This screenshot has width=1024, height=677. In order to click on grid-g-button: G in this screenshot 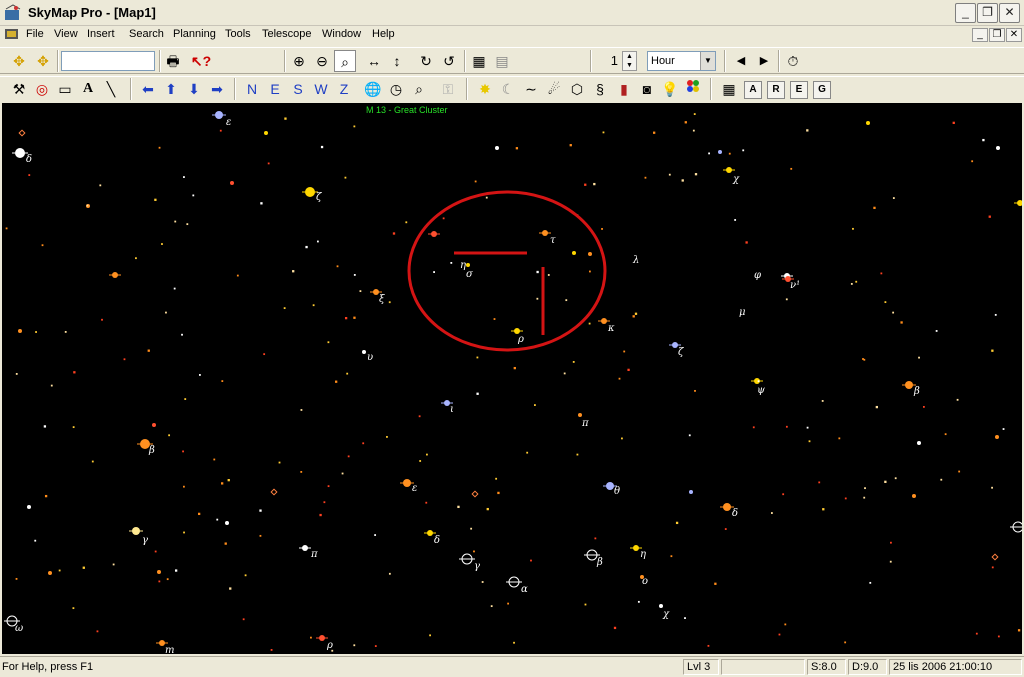, I will do `click(822, 90)`.